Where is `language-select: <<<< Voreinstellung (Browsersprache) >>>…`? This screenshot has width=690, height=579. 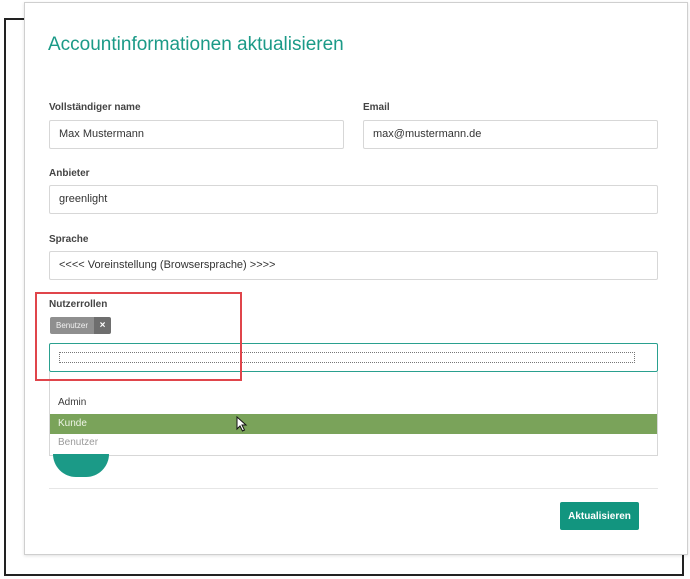
language-select: <<<< Voreinstellung (Browsersprache) >>>… is located at coordinates (353, 265).